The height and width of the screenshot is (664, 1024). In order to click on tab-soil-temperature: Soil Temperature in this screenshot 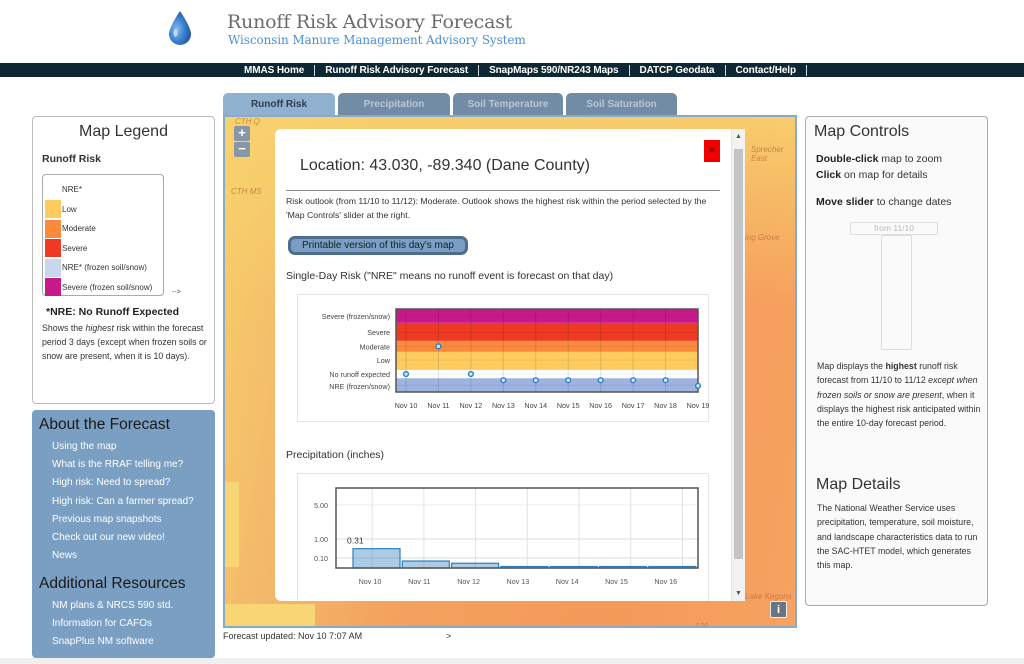, I will do `click(508, 104)`.